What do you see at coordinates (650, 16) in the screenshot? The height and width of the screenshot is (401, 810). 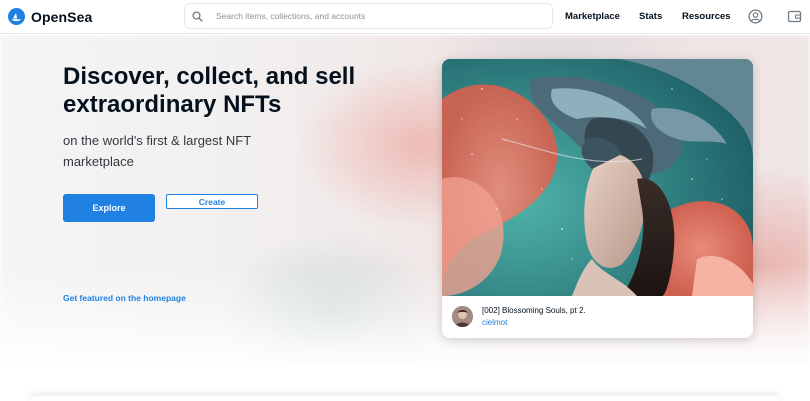 I see `nav-stats: Stats` at bounding box center [650, 16].